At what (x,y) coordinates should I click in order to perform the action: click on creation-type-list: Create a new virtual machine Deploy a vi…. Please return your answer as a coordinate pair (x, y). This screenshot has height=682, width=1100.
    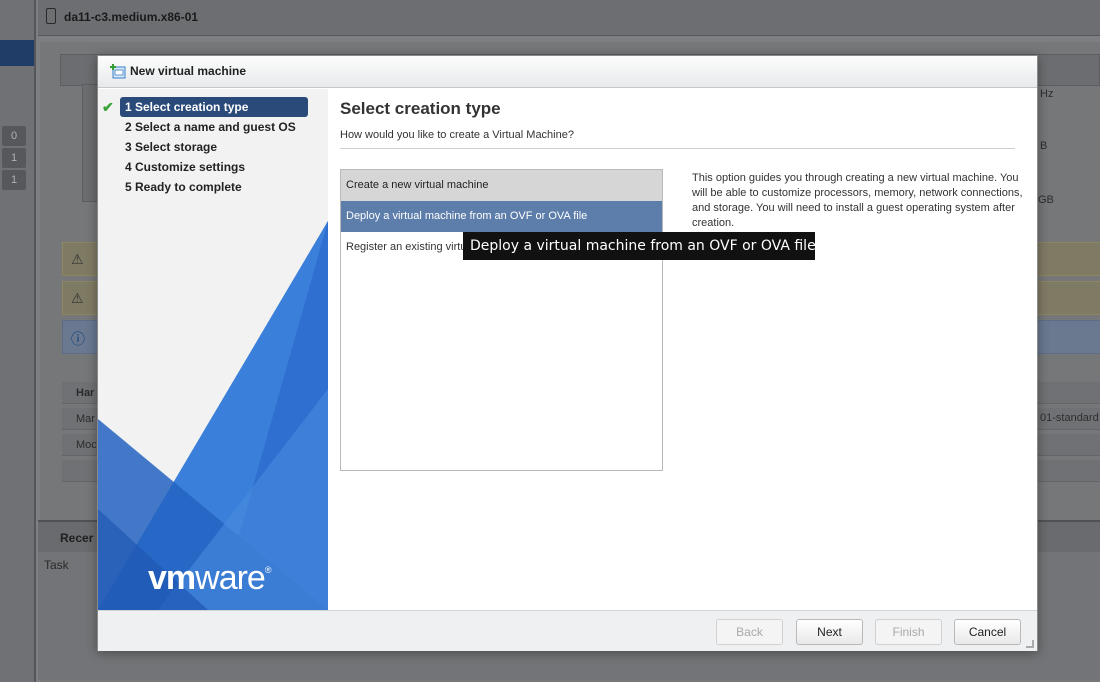
    Looking at the image, I should click on (501, 320).